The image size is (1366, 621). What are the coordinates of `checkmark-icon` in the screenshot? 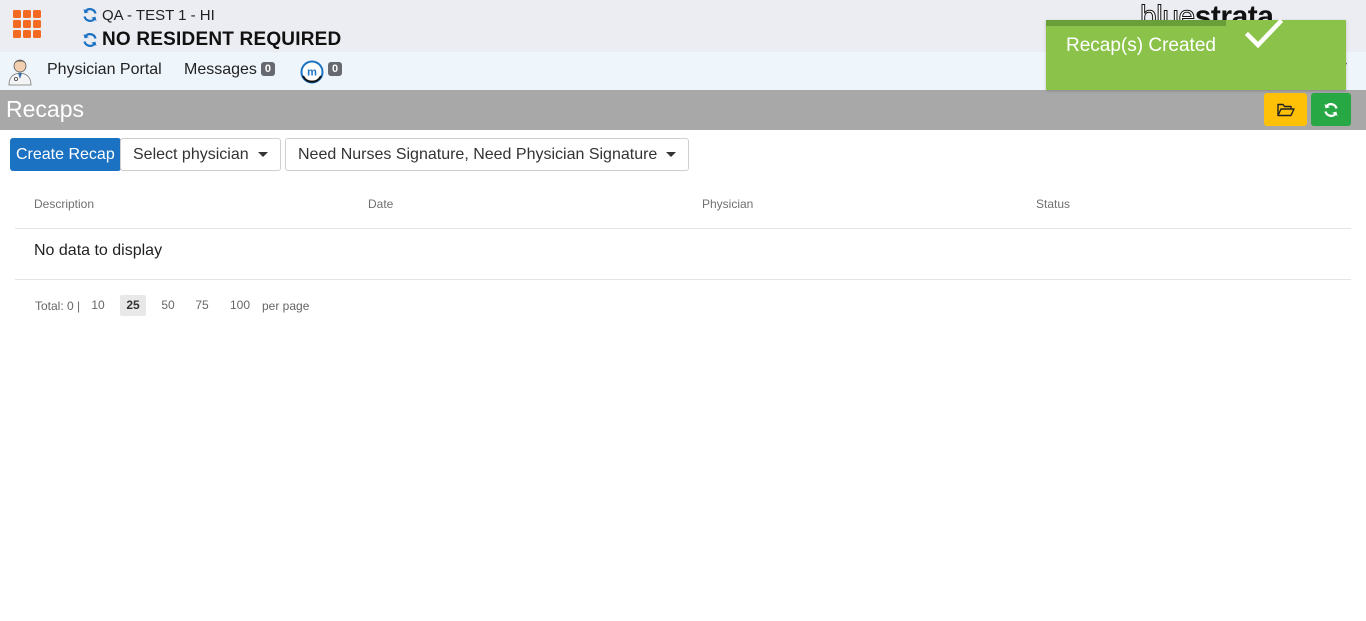 It's located at (1264, 33).